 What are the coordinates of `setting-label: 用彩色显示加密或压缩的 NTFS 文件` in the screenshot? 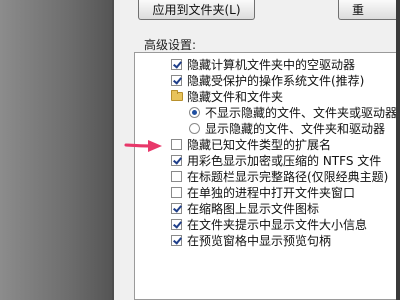 It's located at (284, 160).